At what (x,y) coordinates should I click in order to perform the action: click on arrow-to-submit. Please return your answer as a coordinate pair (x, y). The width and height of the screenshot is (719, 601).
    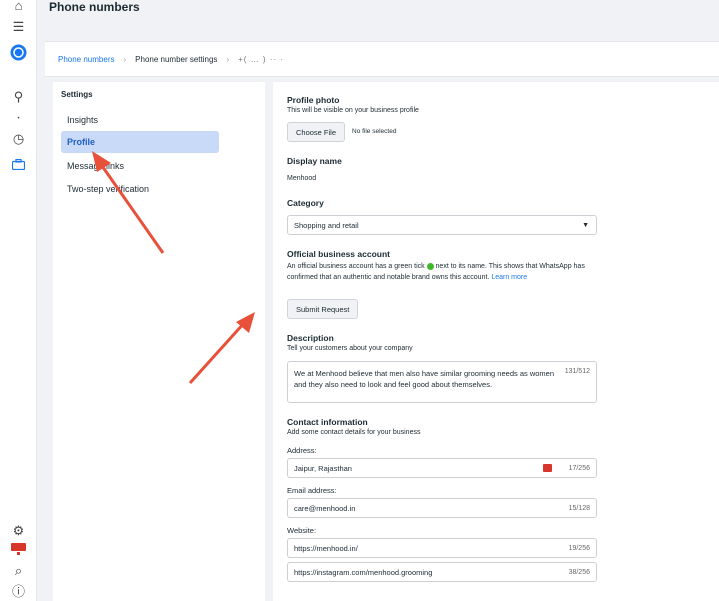
    Looking at the image, I should click on (221, 348).